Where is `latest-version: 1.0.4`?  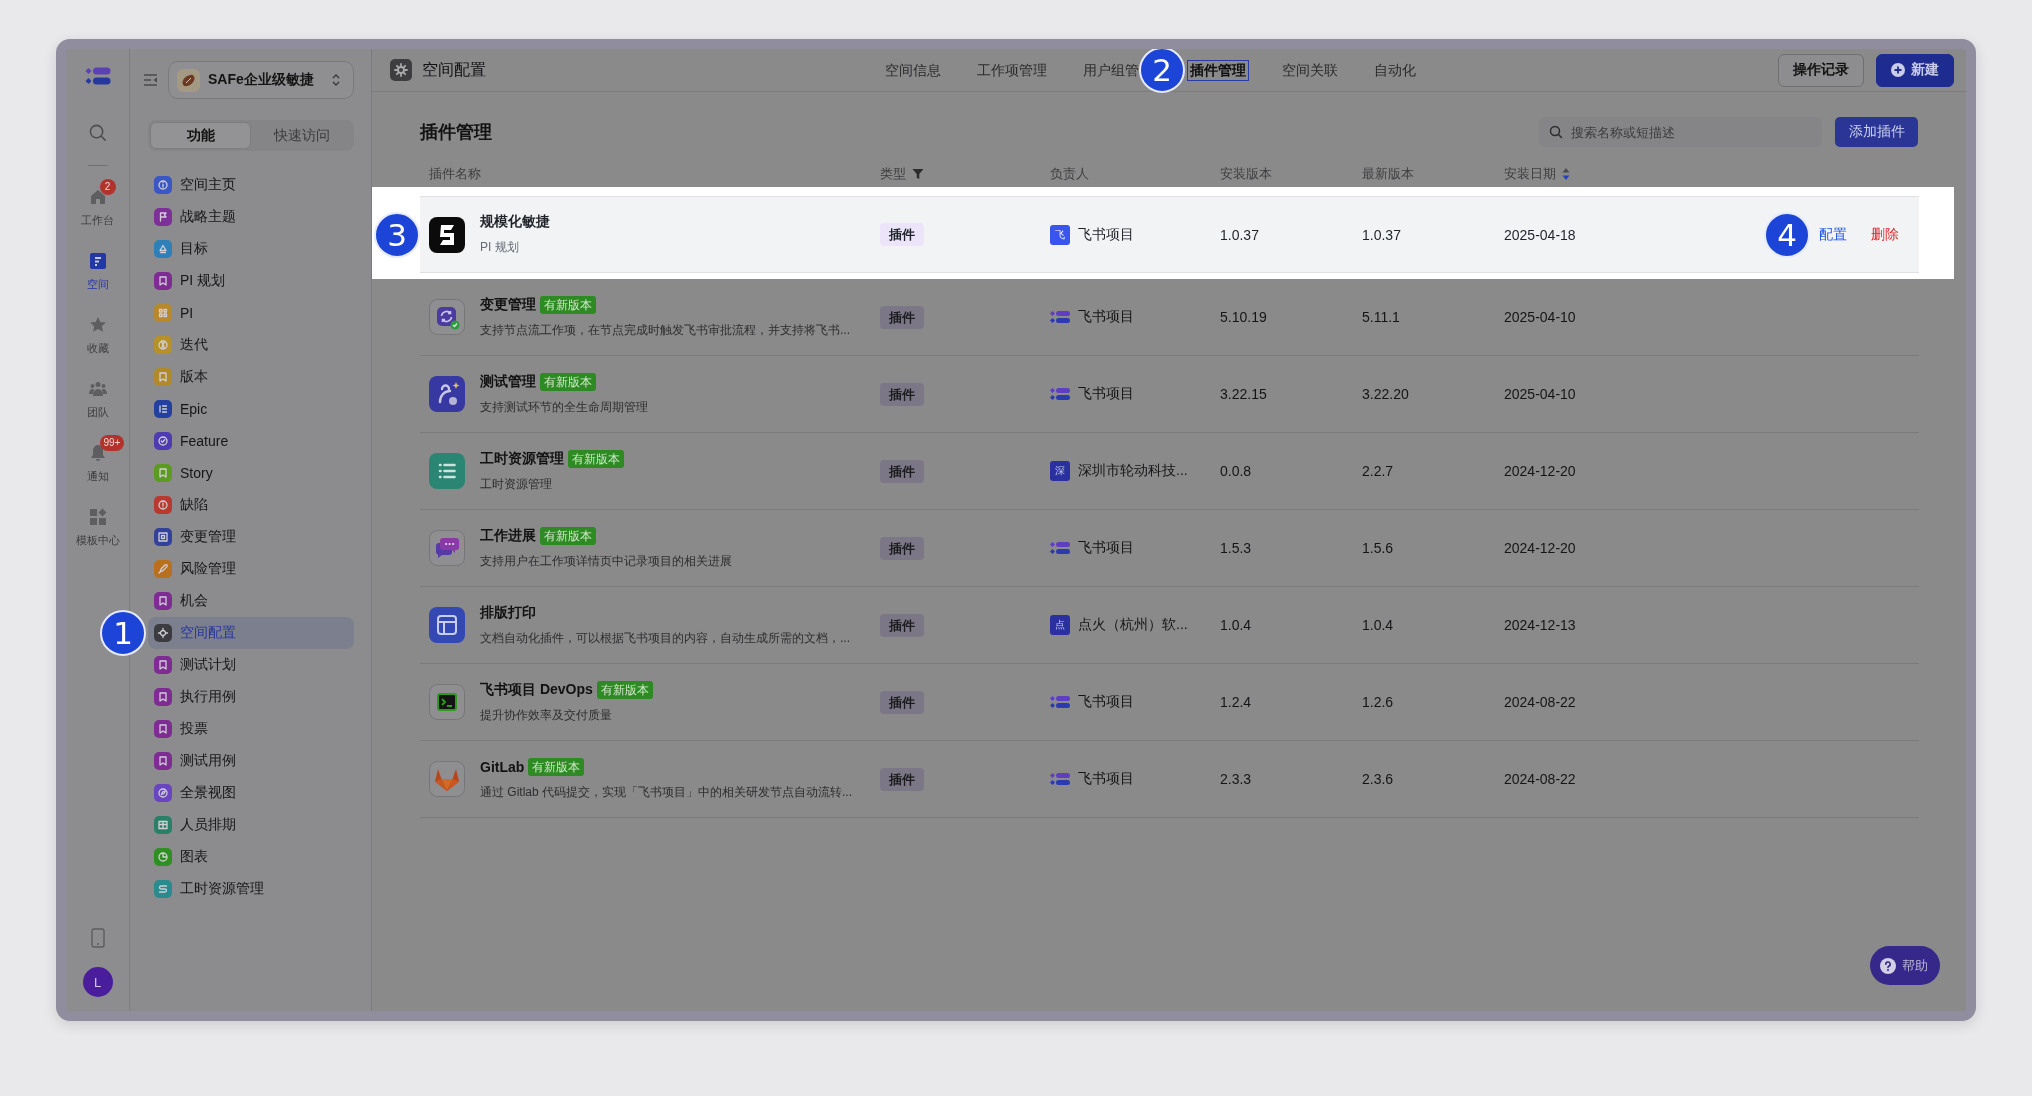
latest-version: 1.0.4 is located at coordinates (1378, 625).